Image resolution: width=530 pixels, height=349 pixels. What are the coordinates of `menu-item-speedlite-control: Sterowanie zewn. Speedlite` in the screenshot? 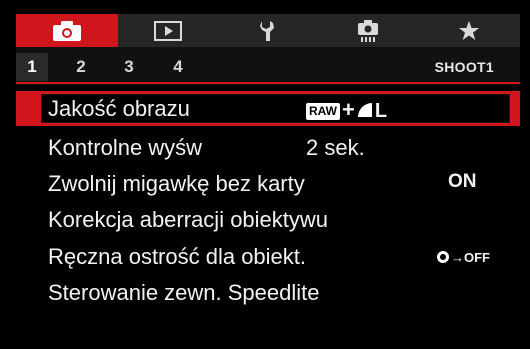 It's located at (268, 292).